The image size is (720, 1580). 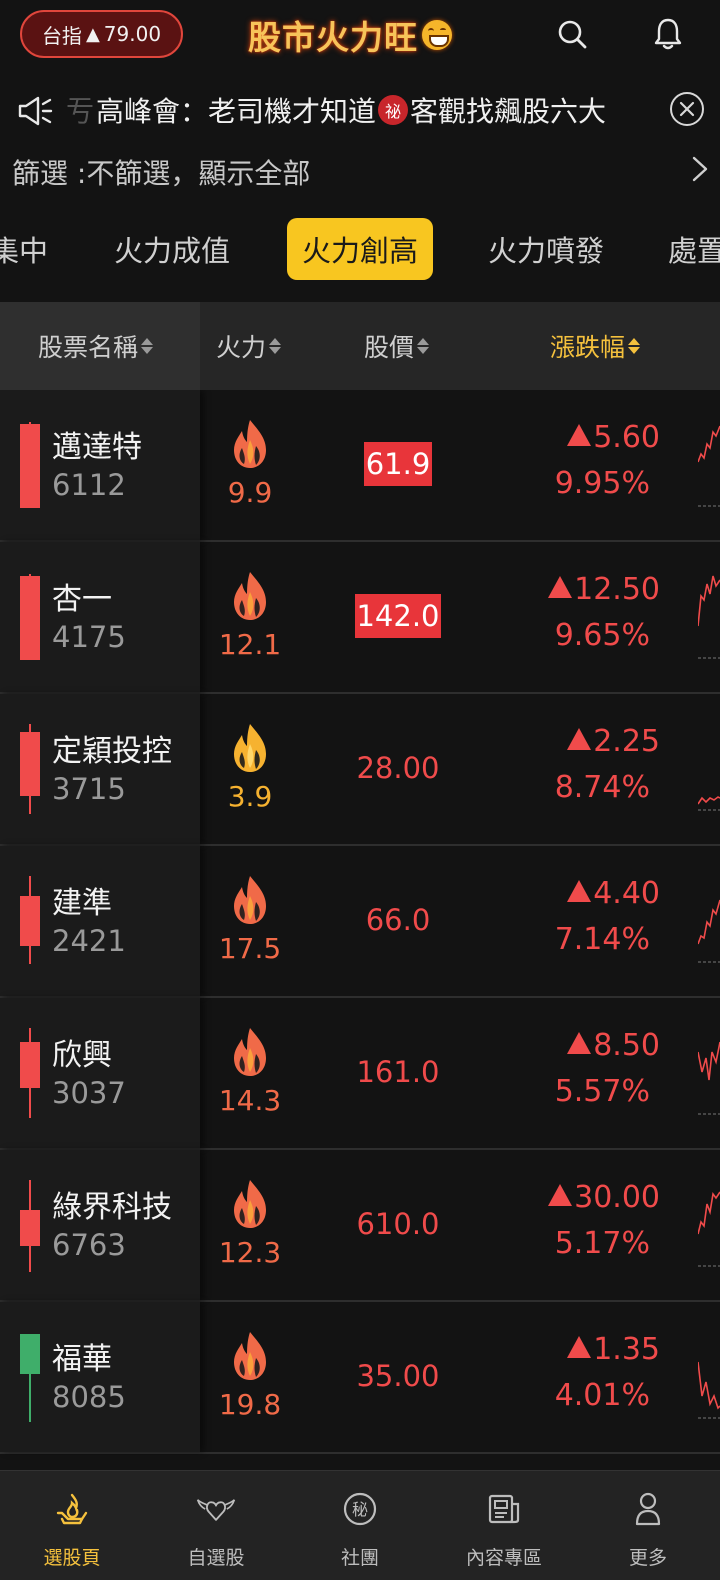 What do you see at coordinates (250, 644) in the screenshot?
I see `fire-value: 12.1` at bounding box center [250, 644].